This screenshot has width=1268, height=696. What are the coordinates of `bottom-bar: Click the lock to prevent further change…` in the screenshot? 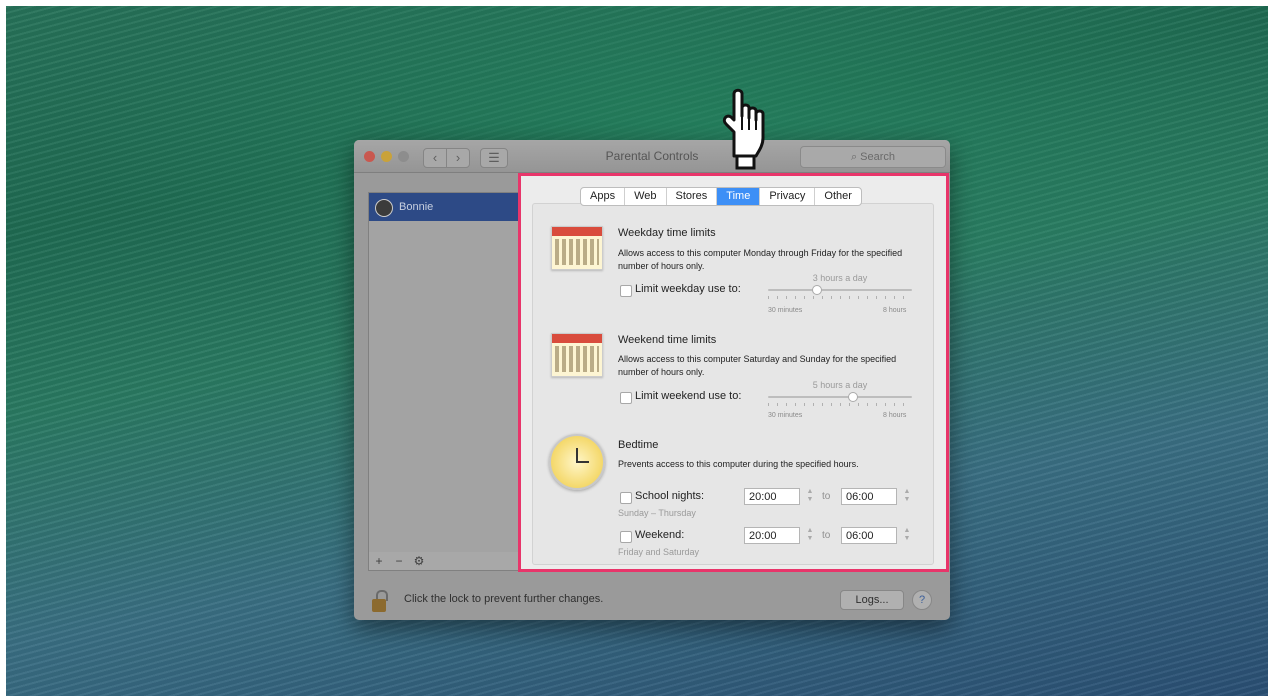 It's located at (652, 600).